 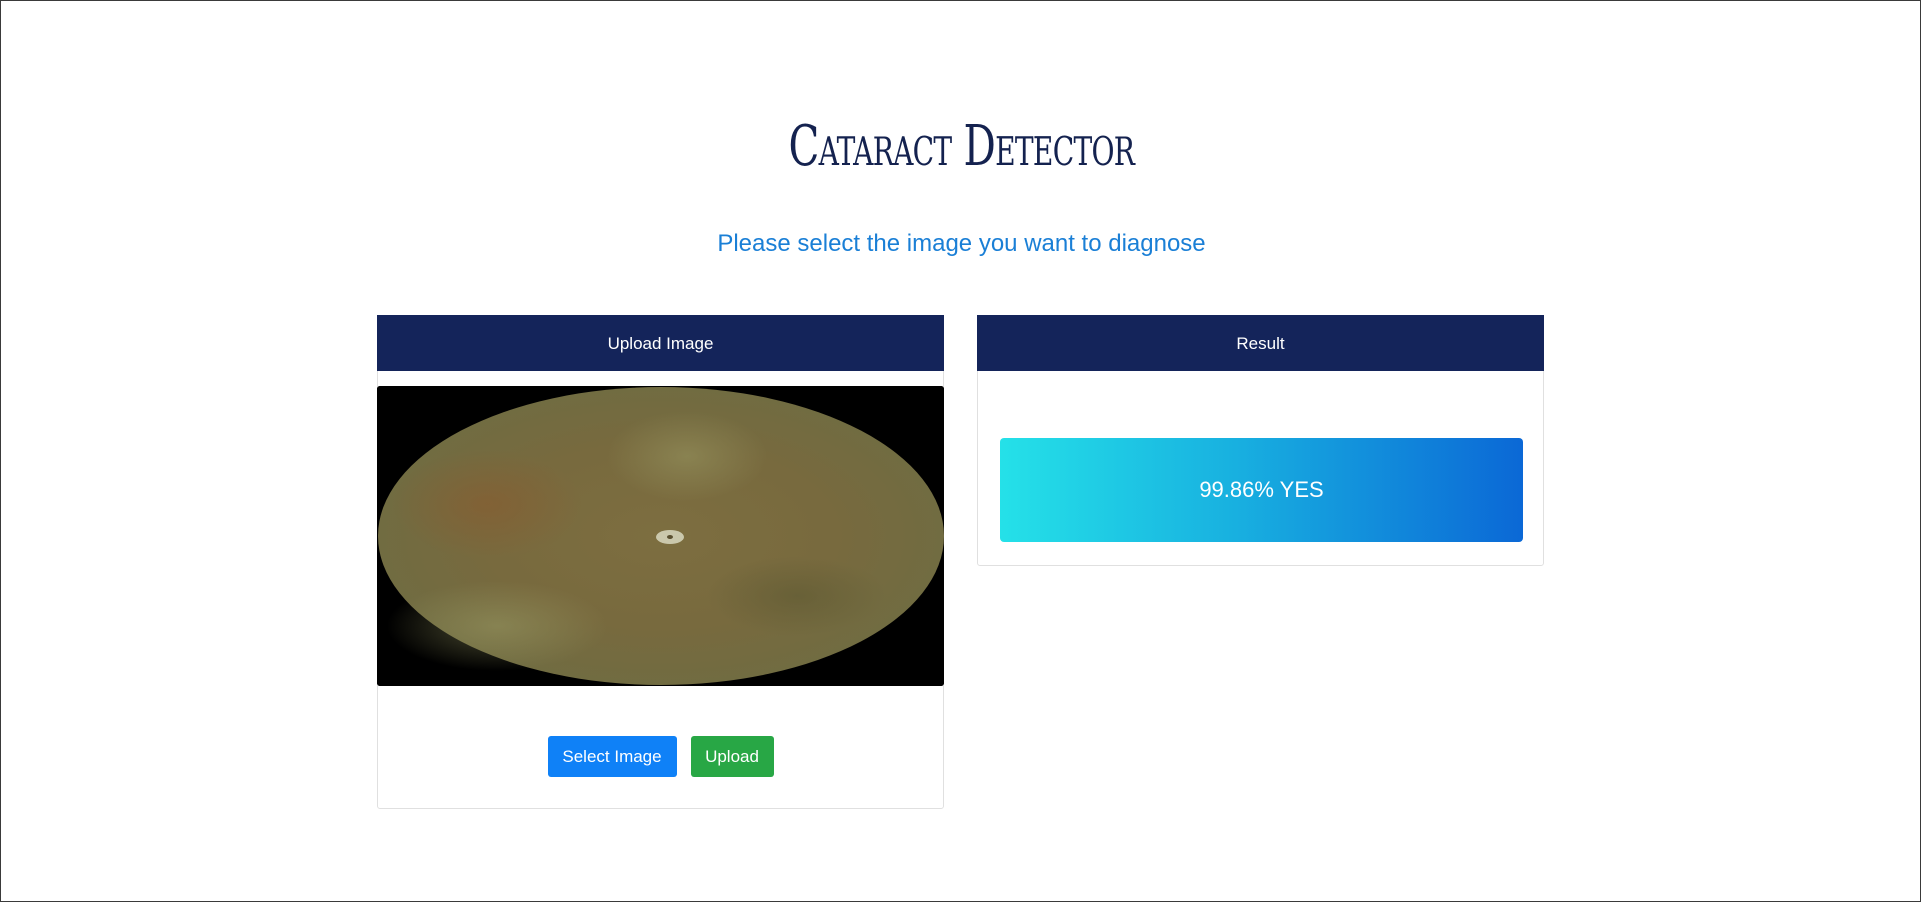 I want to click on upload-card-header: Upload Image, so click(x=660, y=343).